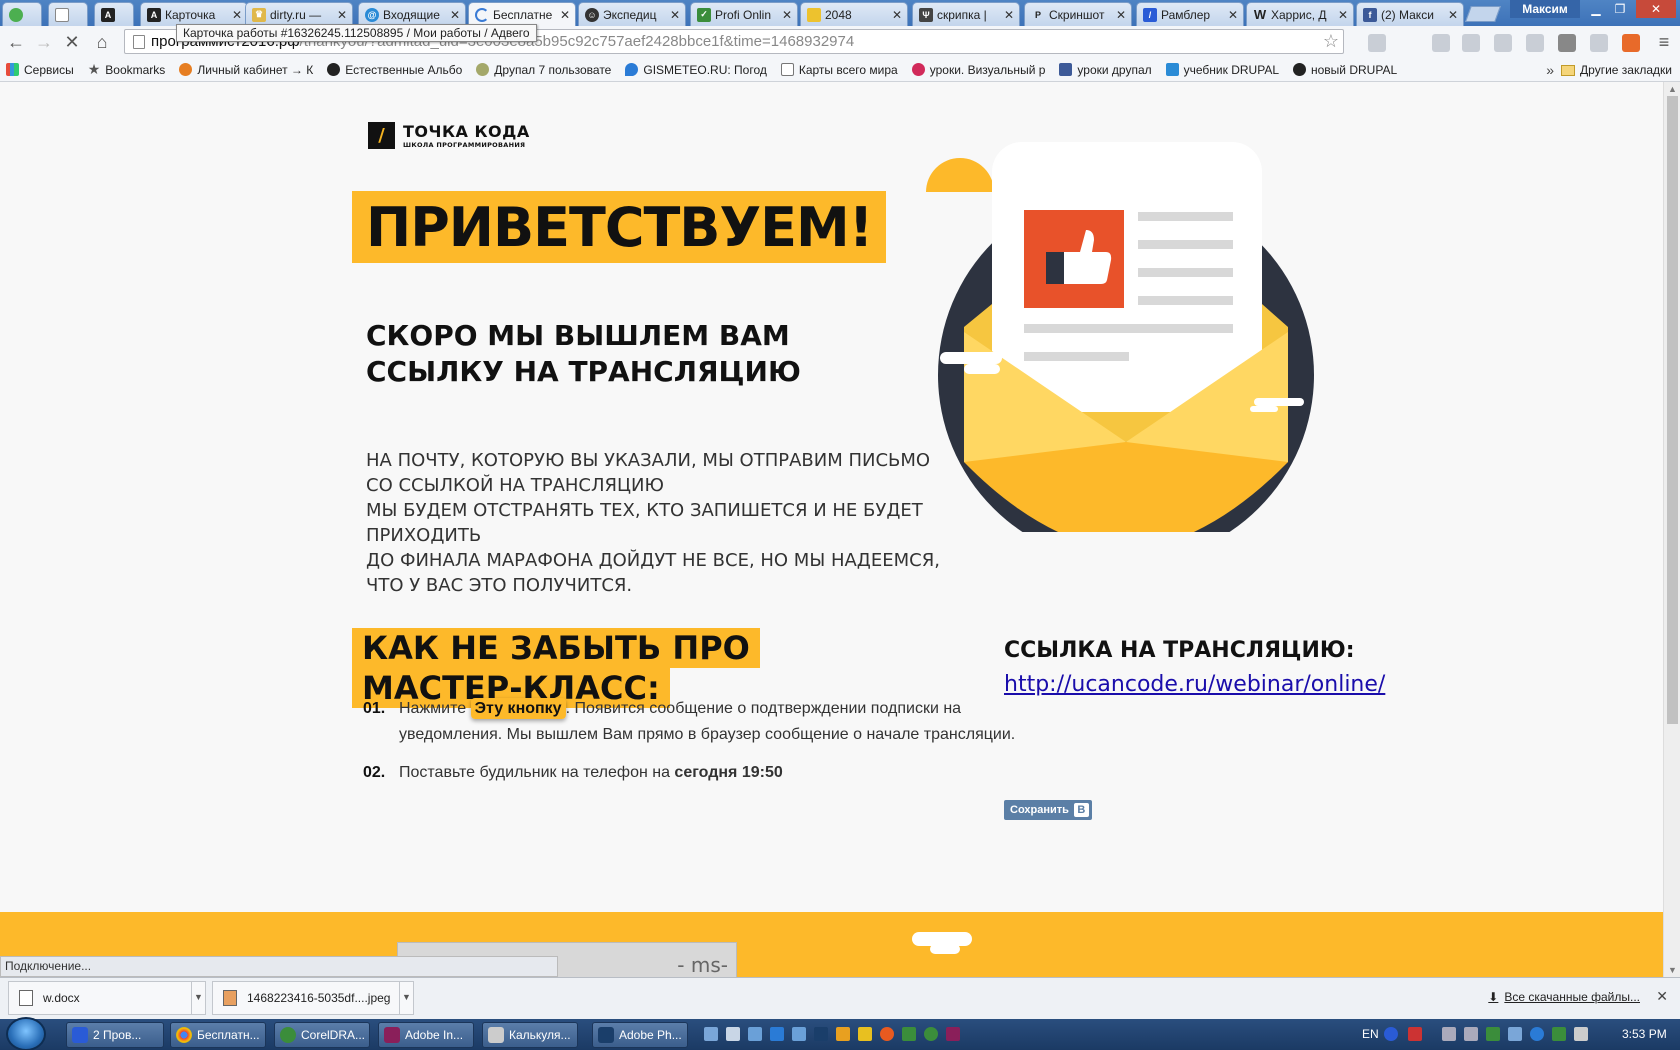 This screenshot has height=1050, width=1680. Describe the element at coordinates (1194, 684) in the screenshot. I see `stream-link: http://ucancode.ru/webinar/online/` at that location.